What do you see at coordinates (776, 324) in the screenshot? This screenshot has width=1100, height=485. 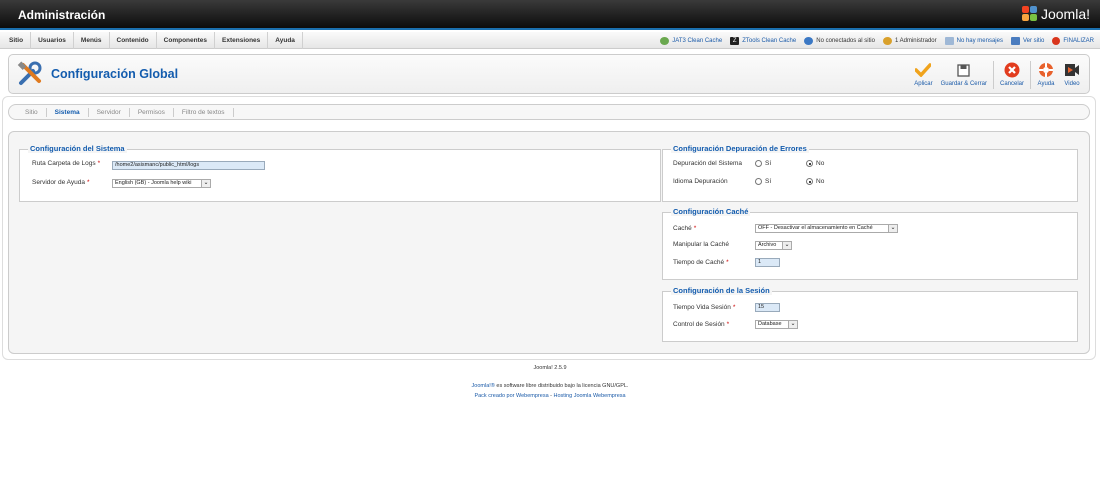 I see `session-handler-select: Database ⌄` at bounding box center [776, 324].